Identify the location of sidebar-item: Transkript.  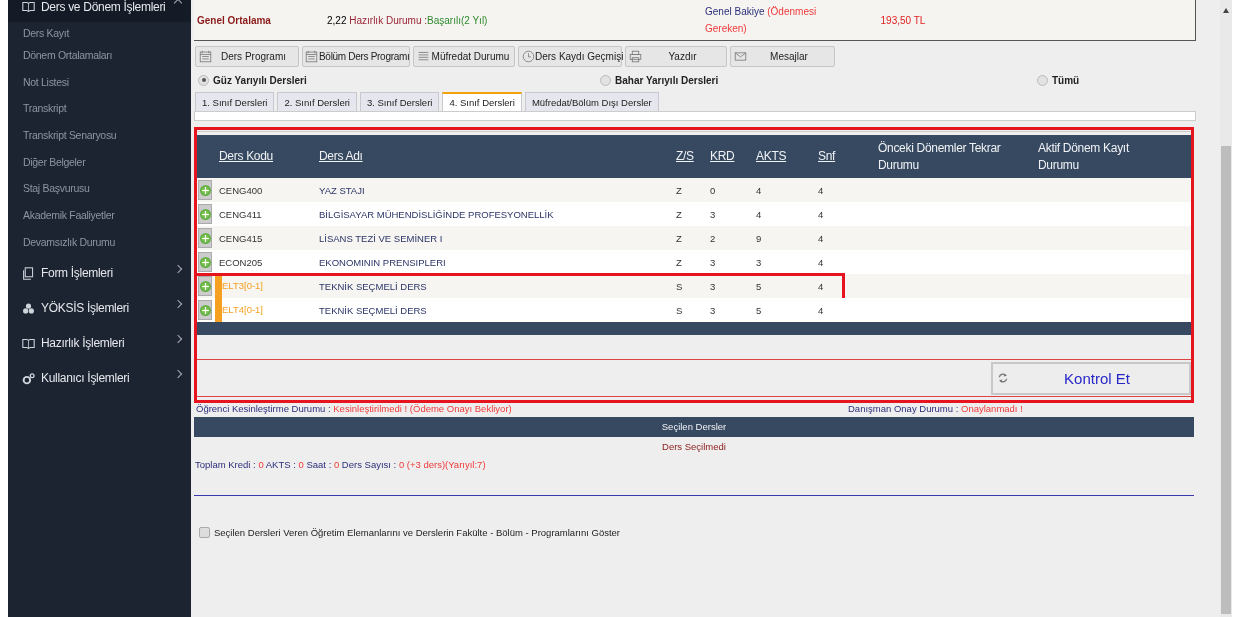
(99, 109).